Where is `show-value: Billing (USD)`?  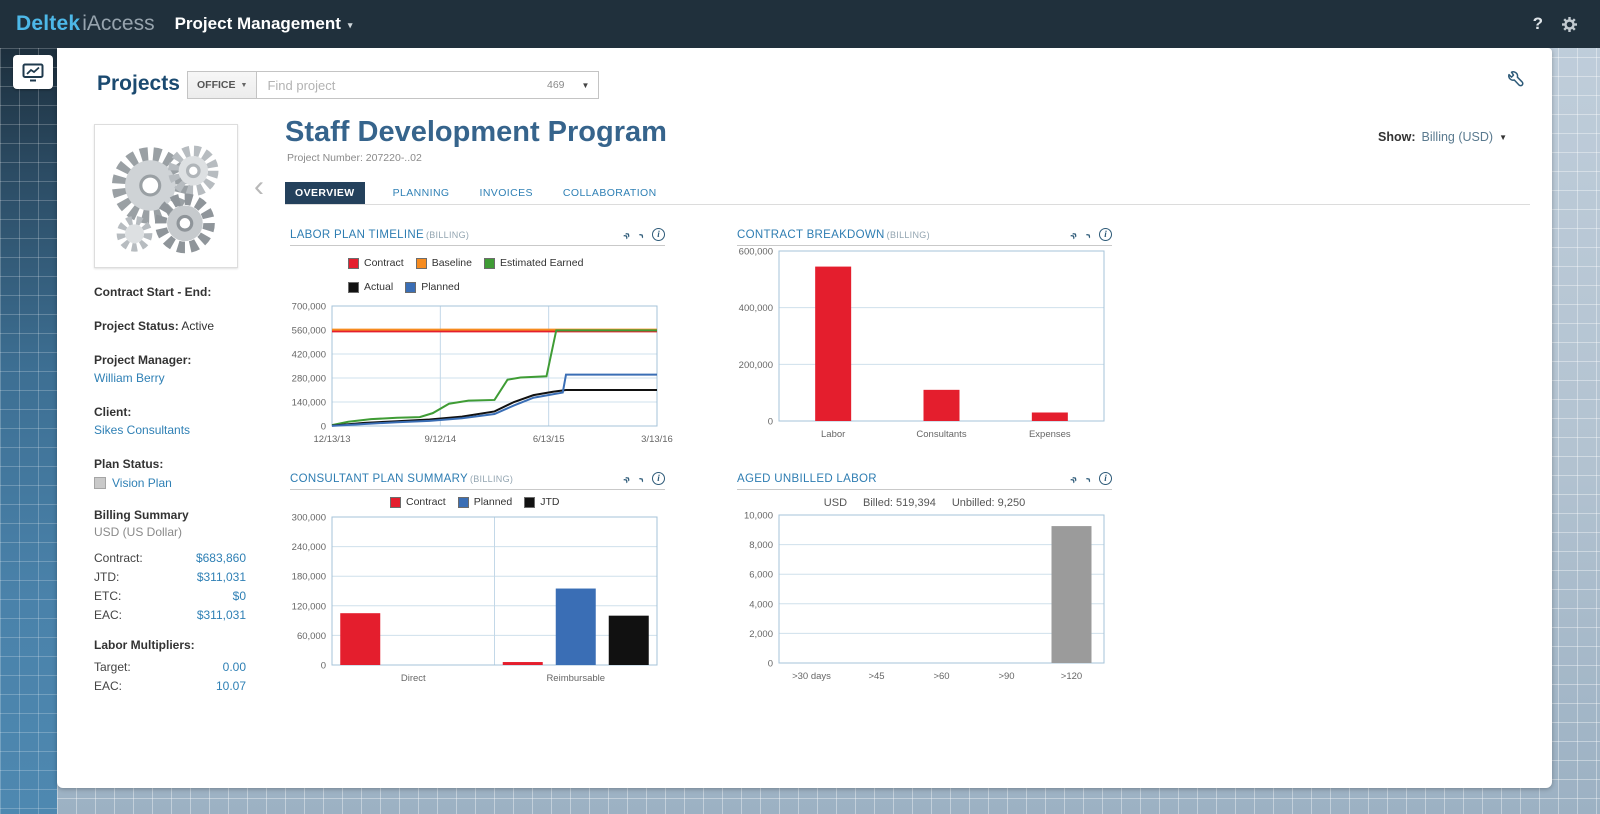 show-value: Billing (USD) is located at coordinates (1457, 137).